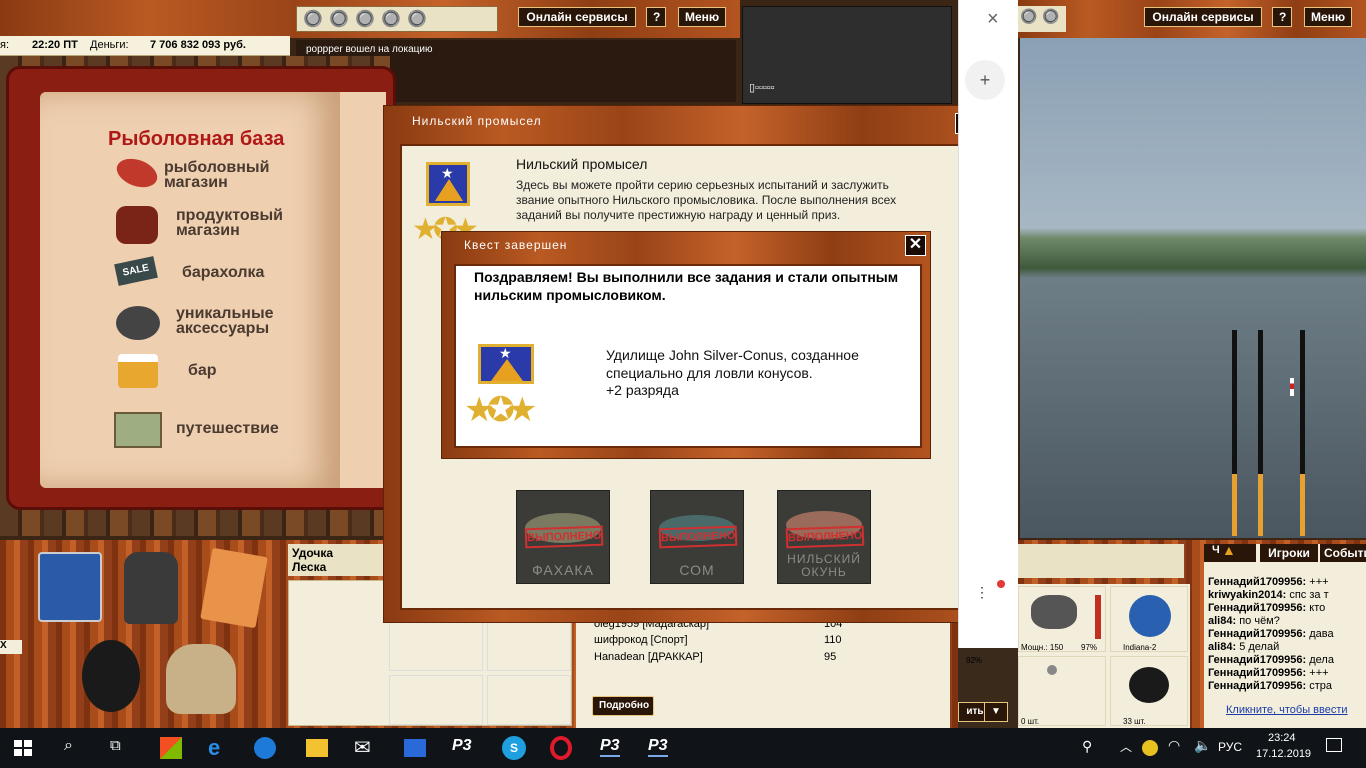 This screenshot has height=768, width=1366. Describe the element at coordinates (1126, 746) in the screenshot. I see `chevron-up-icon: ︿` at that location.